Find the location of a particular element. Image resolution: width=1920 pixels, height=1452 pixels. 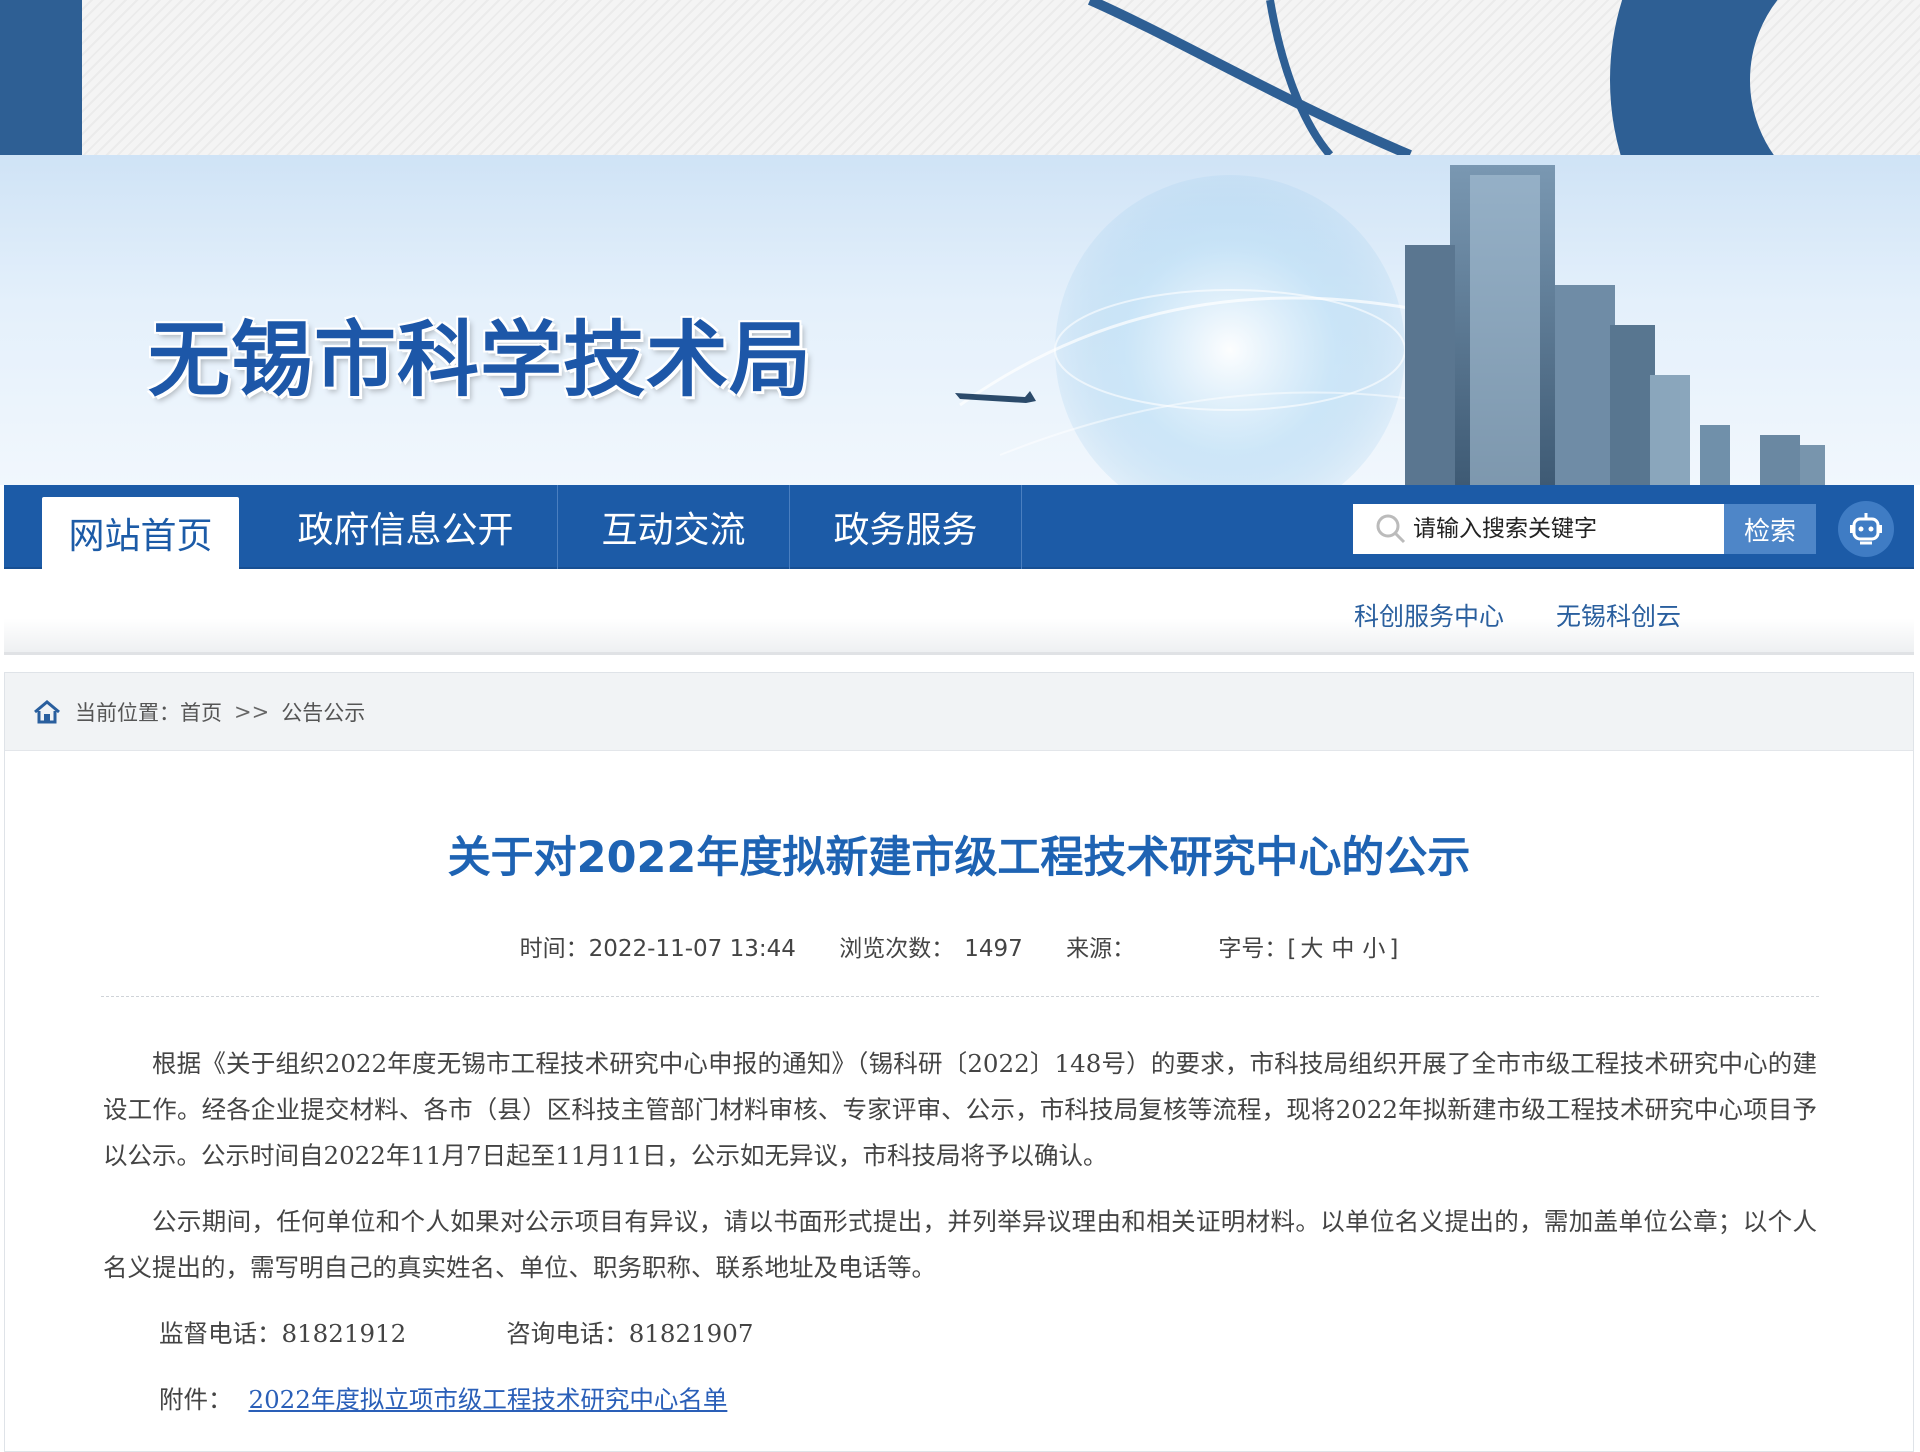

search-input is located at coordinates (1563, 529).